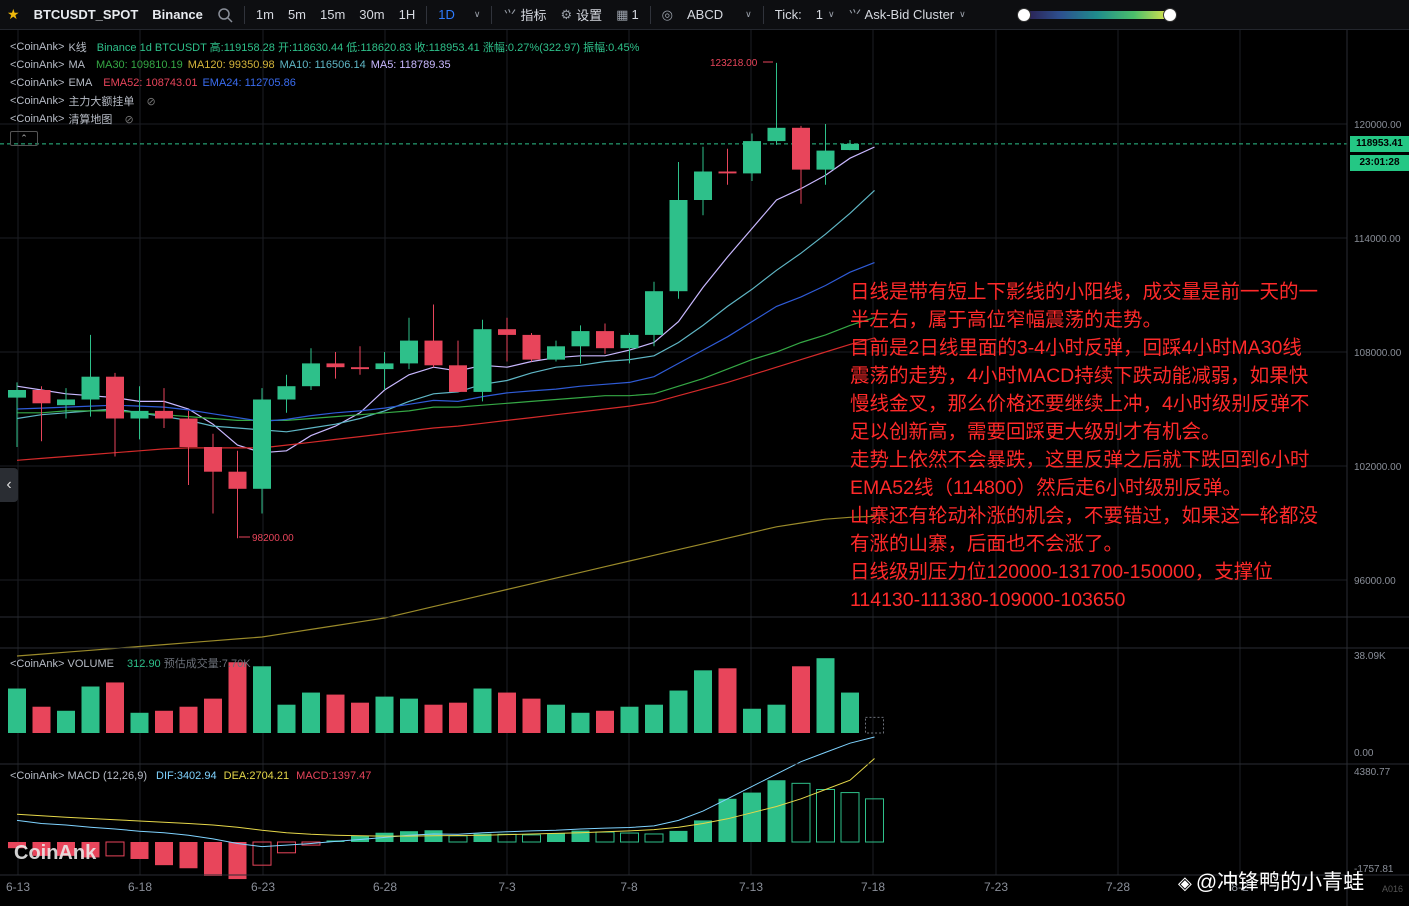 Image resolution: width=1409 pixels, height=906 pixels. What do you see at coordinates (297, 15) in the screenshot?
I see `timeframe-5m: 5m` at bounding box center [297, 15].